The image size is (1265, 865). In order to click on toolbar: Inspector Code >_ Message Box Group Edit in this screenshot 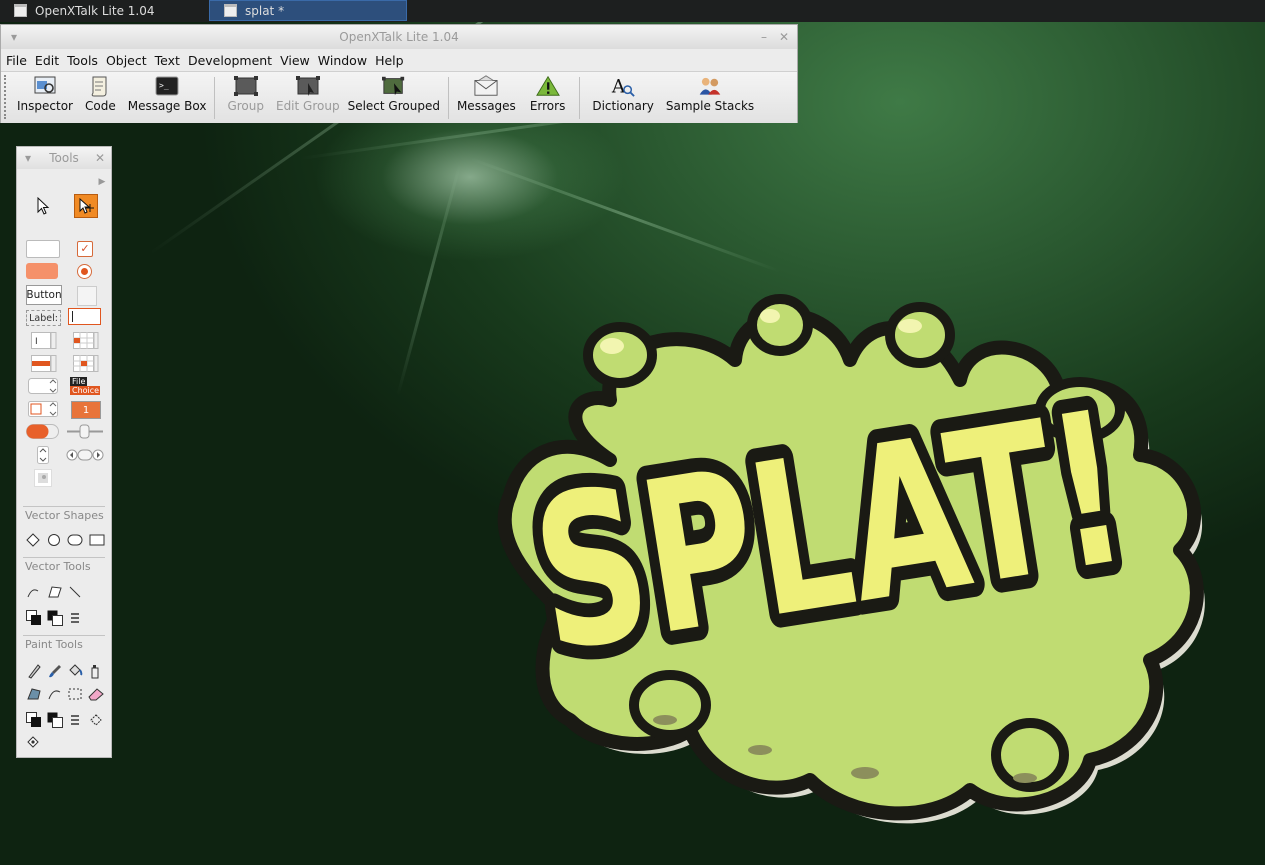, I will do `click(399, 97)`.